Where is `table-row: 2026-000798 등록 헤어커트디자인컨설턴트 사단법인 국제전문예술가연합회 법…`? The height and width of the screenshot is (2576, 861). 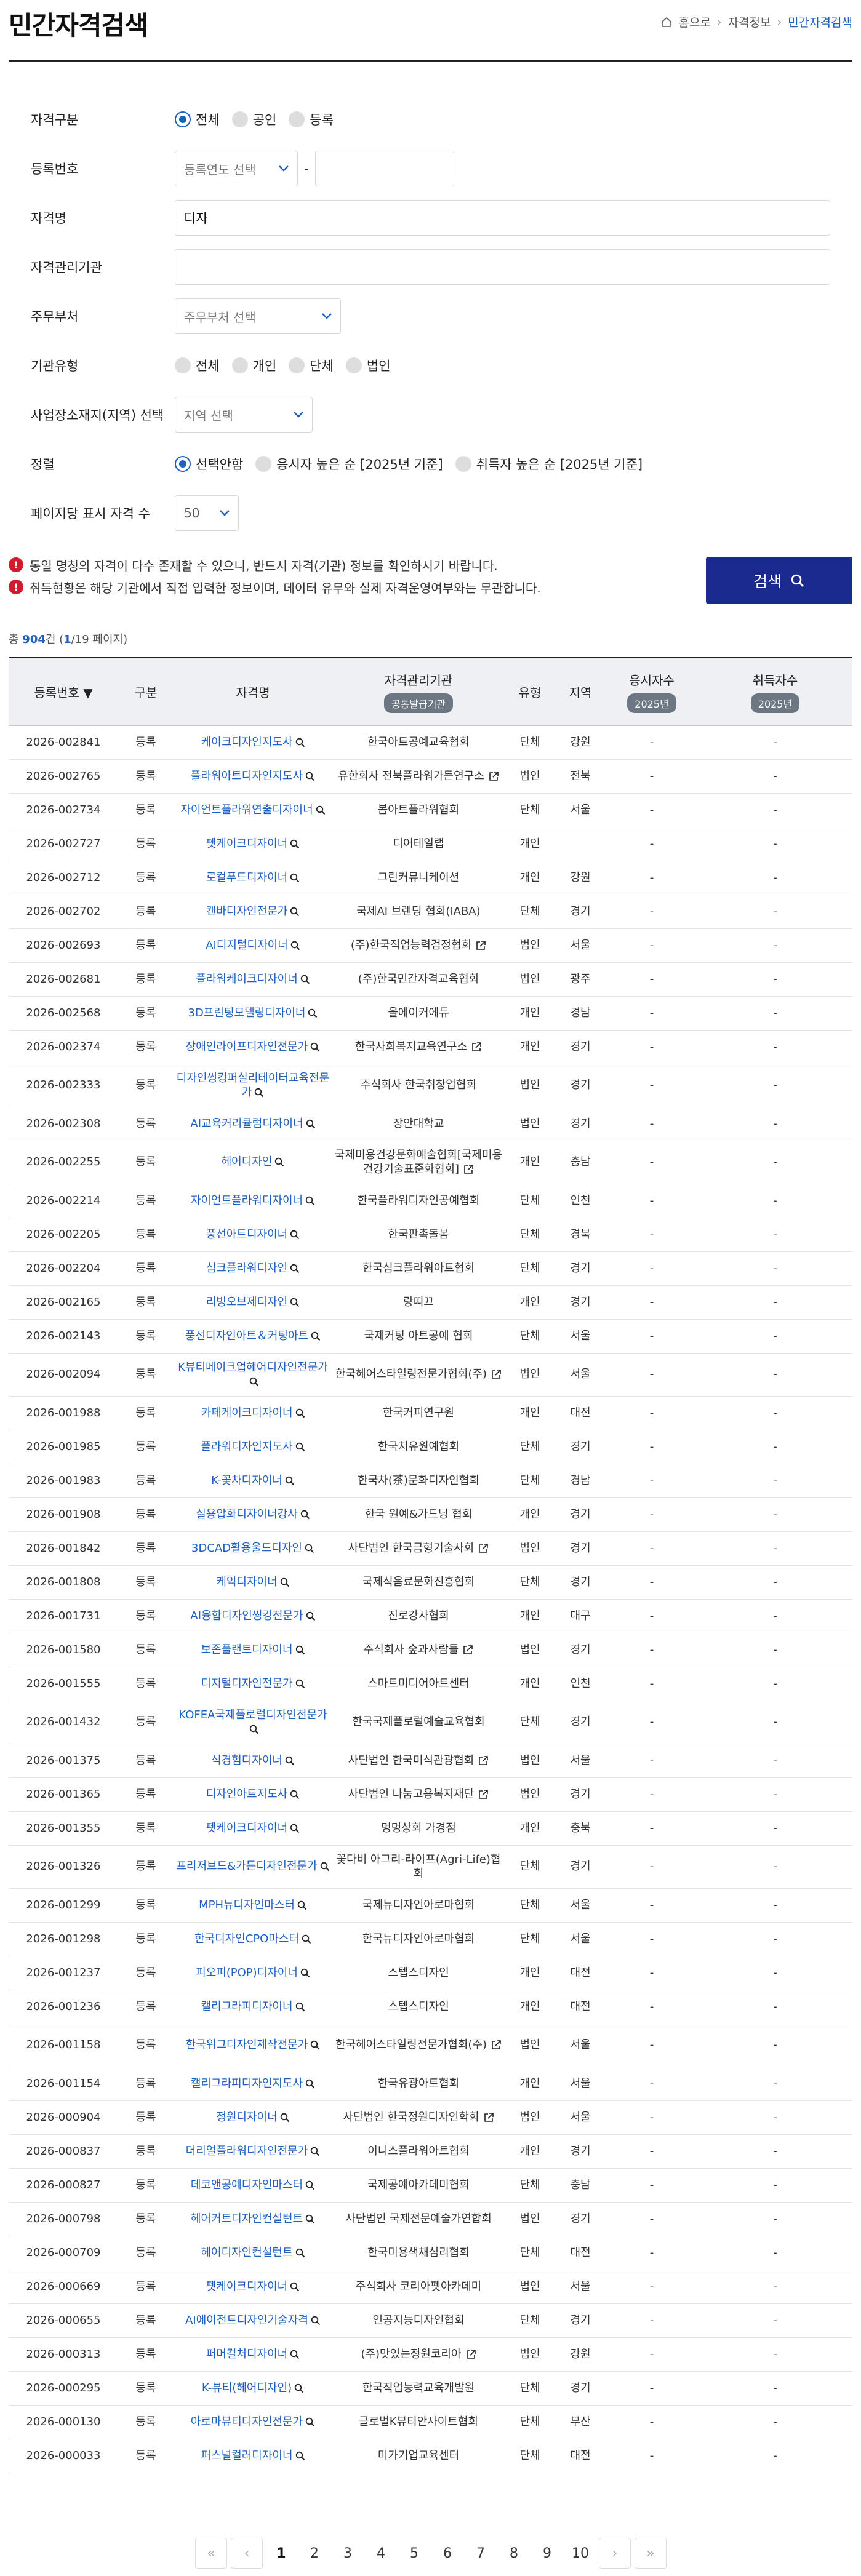
table-row: 2026-000798 등록 헤어커트디자인컨설턴트 사단법인 국제전문예술가연합회 법… is located at coordinates (430, 2219).